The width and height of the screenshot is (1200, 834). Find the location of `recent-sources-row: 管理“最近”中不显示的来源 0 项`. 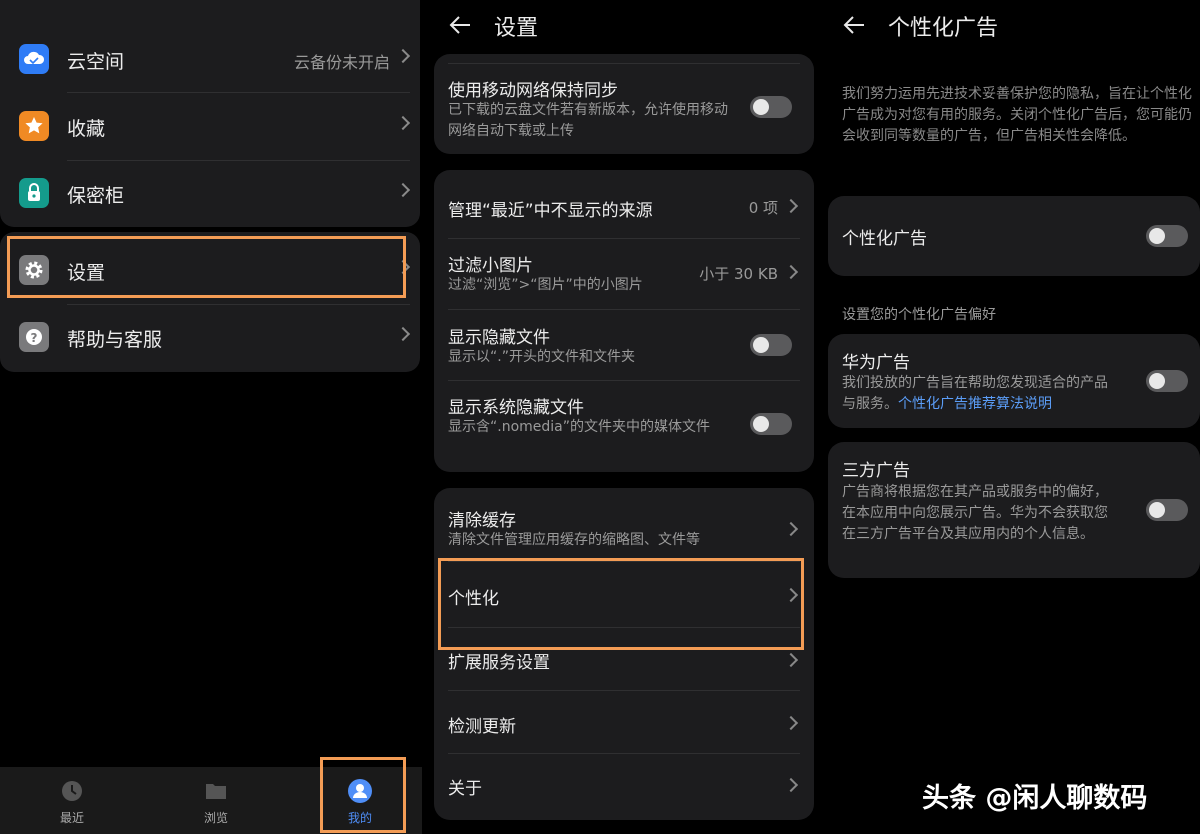

recent-sources-row: 管理“最近”中不显示的来源 0 项 is located at coordinates (624, 204).